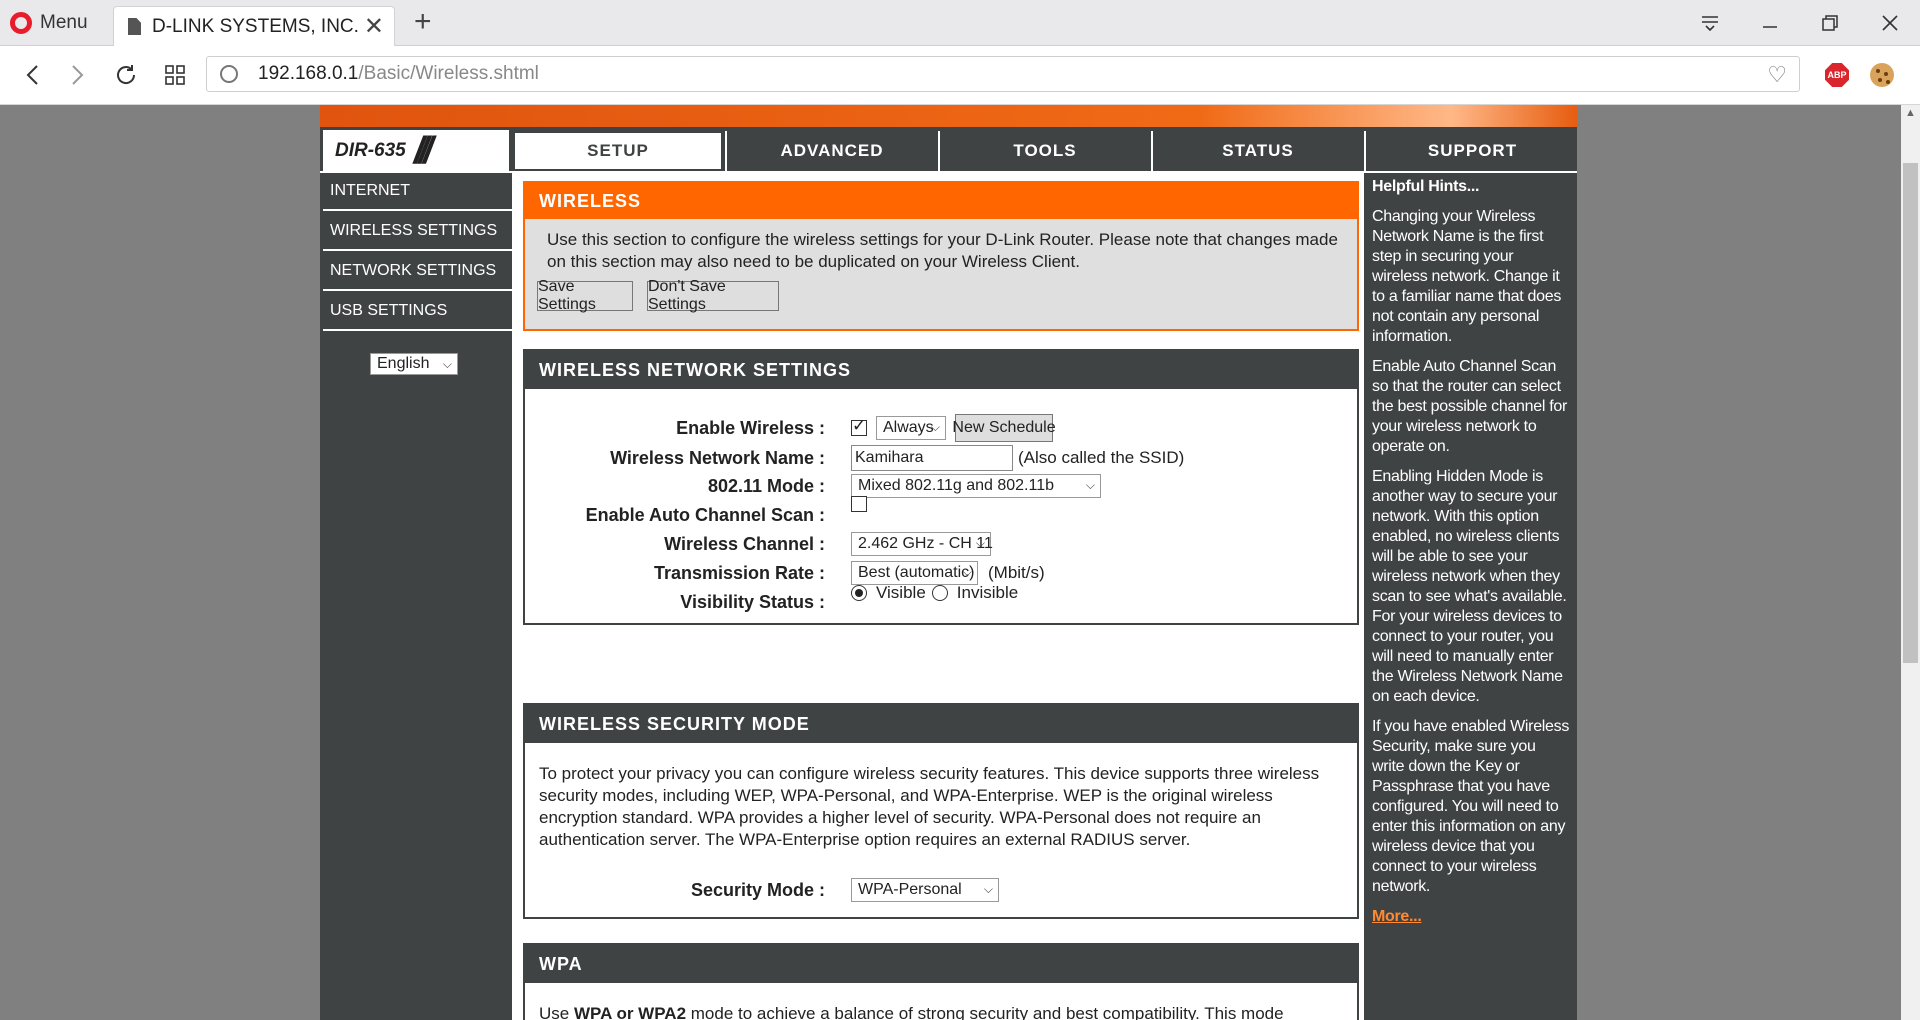  What do you see at coordinates (32, 75) in the screenshot?
I see `back-icon` at bounding box center [32, 75].